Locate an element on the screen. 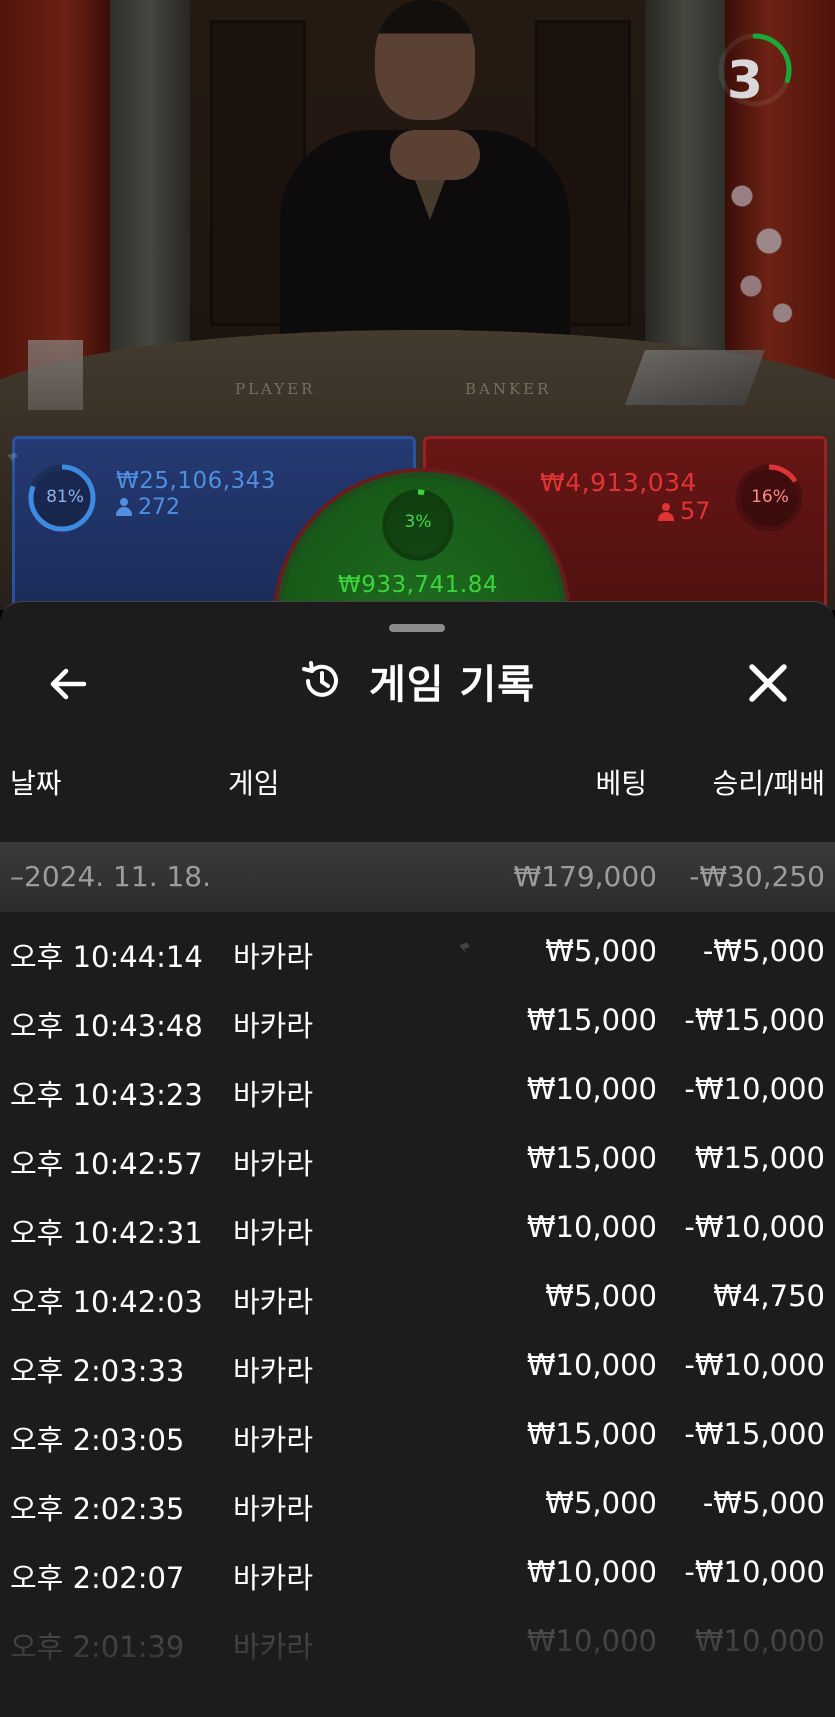  tie-percent: 3% is located at coordinates (418, 522).